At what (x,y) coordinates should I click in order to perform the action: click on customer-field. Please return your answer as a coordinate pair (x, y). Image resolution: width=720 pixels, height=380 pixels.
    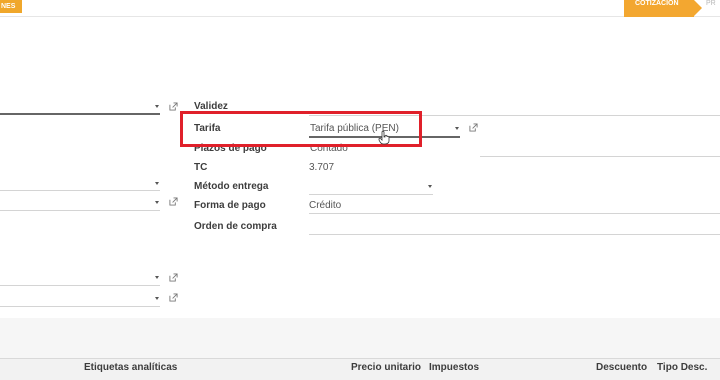
    Looking at the image, I should click on (80, 114).